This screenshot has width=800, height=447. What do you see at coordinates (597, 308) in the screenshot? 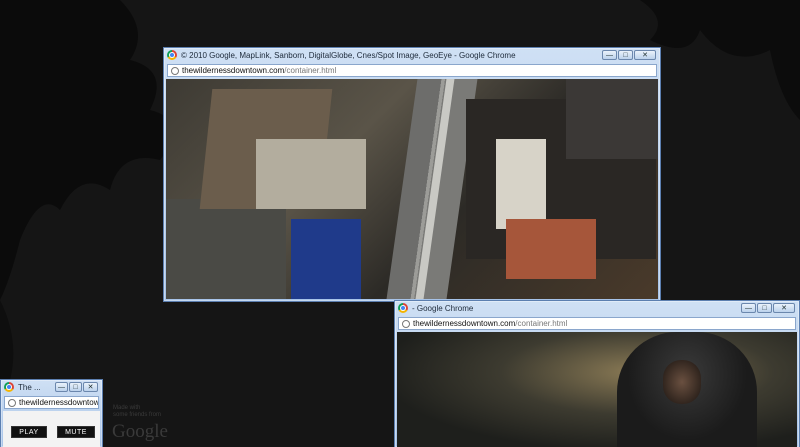
I see `video-window-titlebar: - Google Chrome — □ ✕` at bounding box center [597, 308].